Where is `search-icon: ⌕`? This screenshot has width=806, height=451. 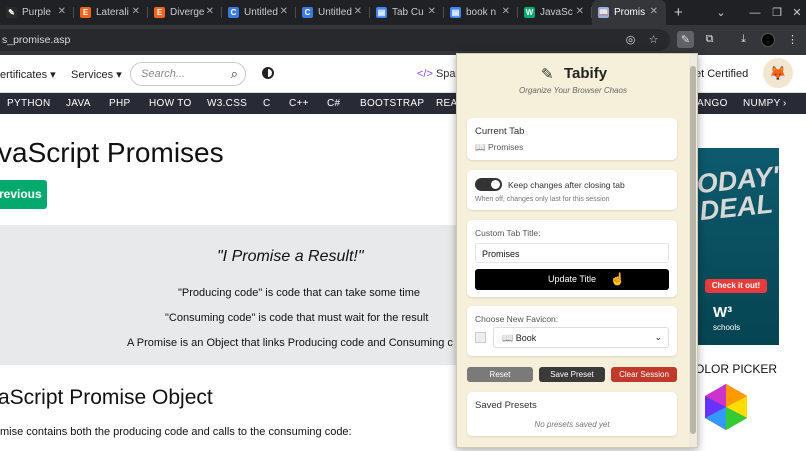 search-icon: ⌕ is located at coordinates (234, 74).